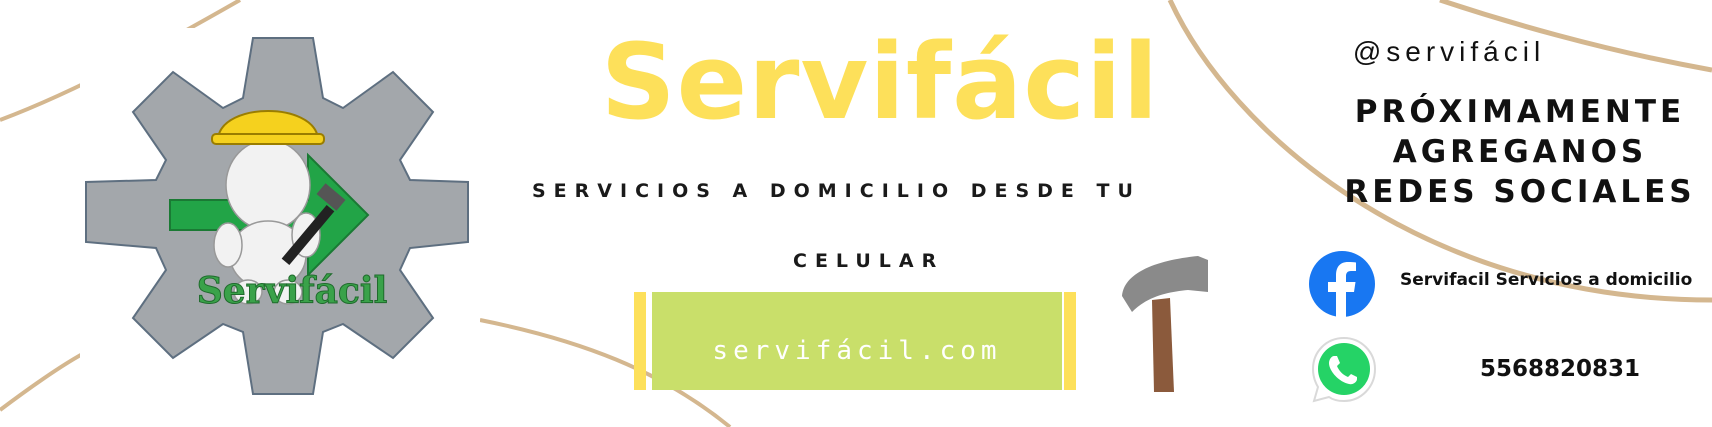 The height and width of the screenshot is (427, 1712). I want to click on announcement-line-1: PRÓXIMAMENTE, so click(1520, 112).